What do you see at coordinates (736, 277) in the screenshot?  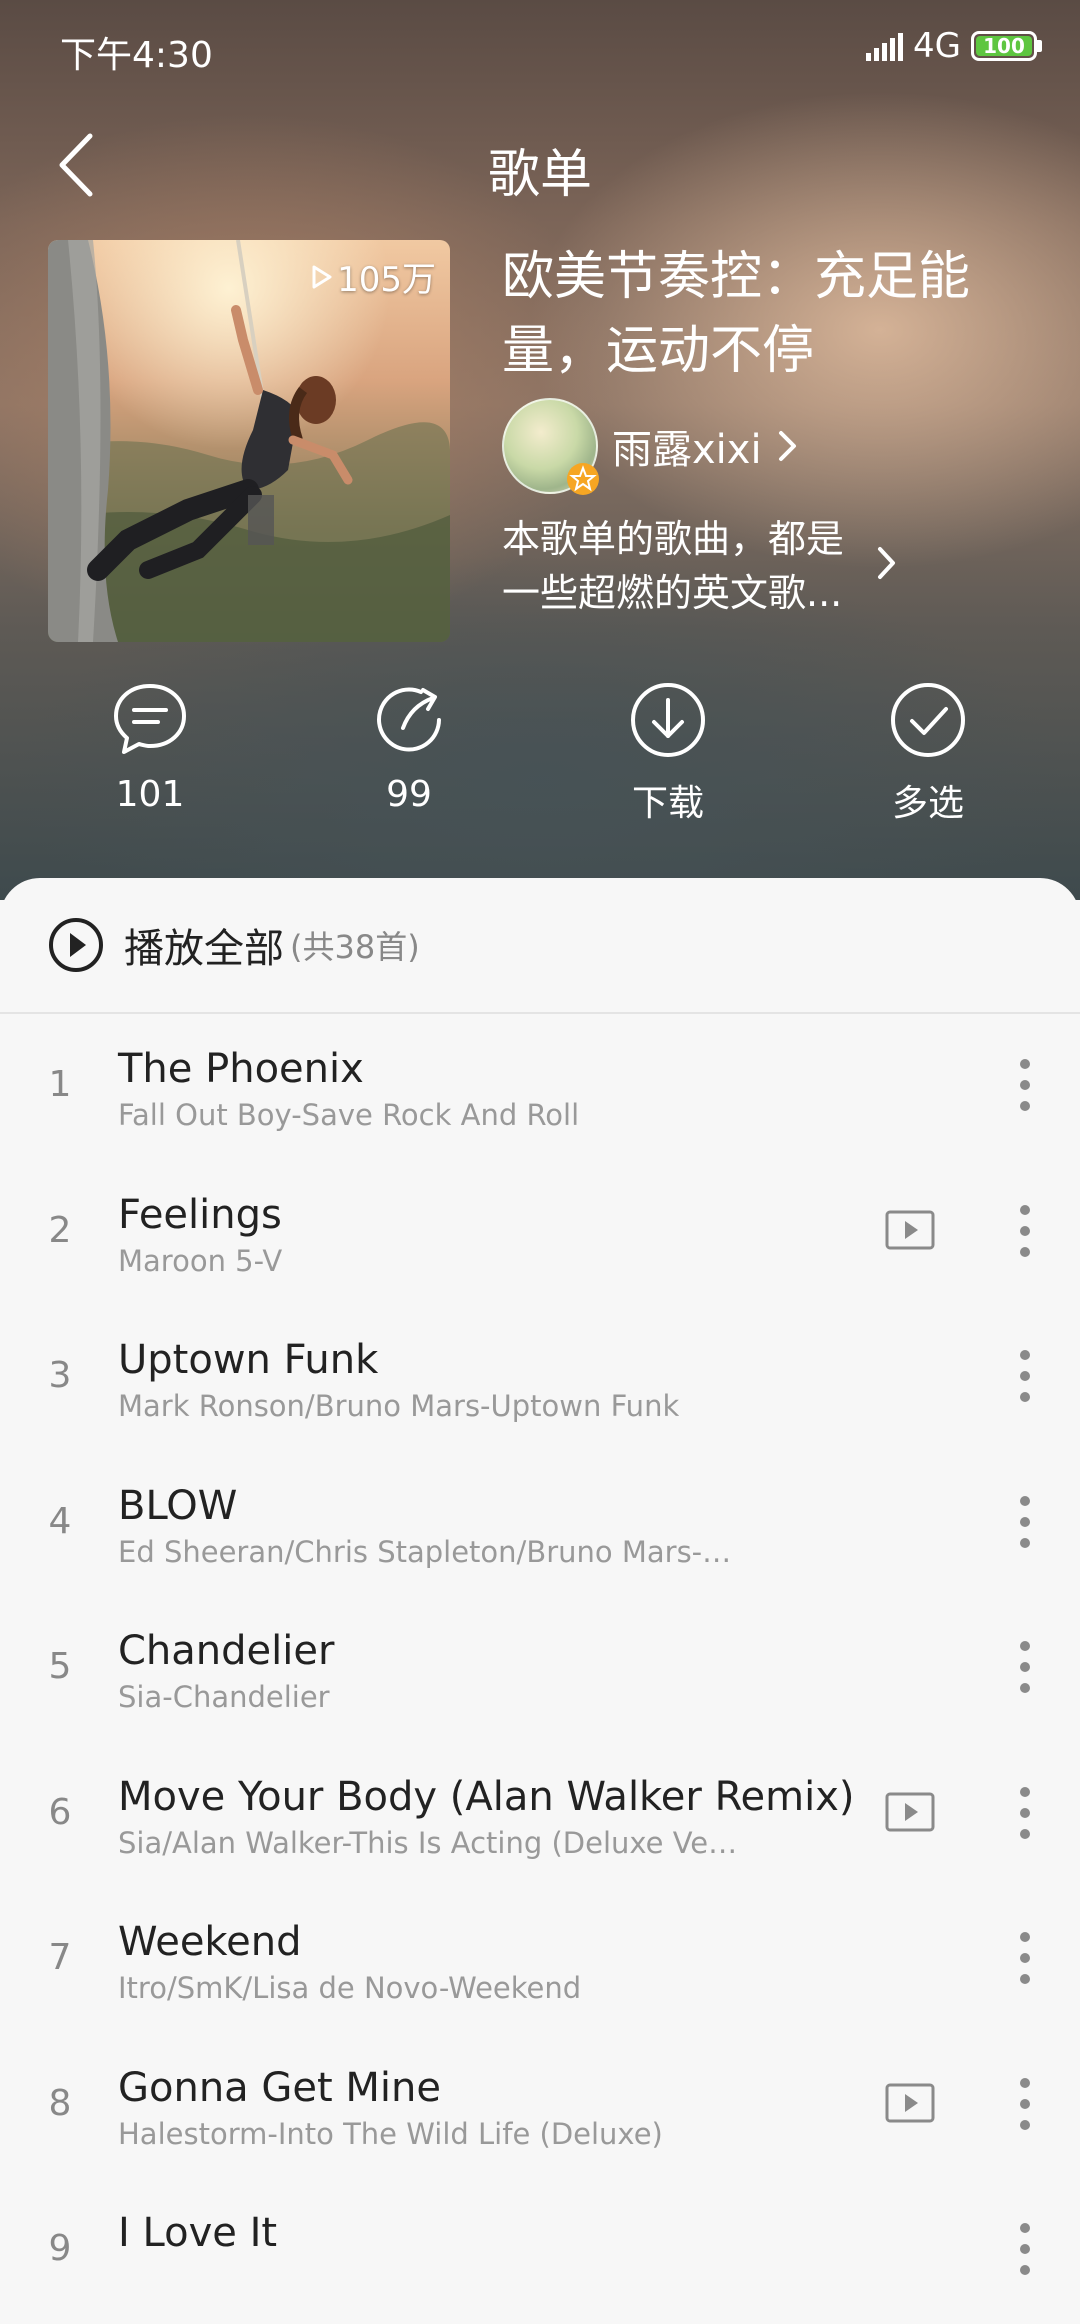 I see `playlist-title-line1: 欧美节奏控：充足能` at bounding box center [736, 277].